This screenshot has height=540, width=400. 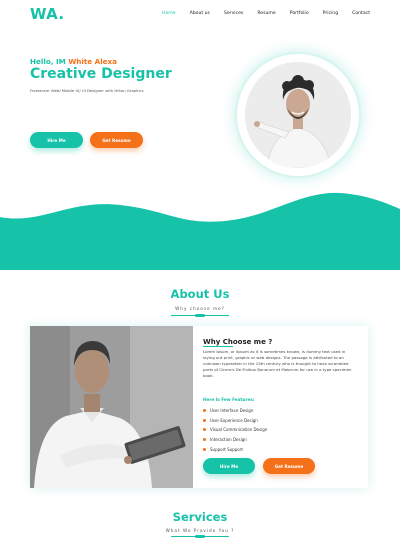 I want to click on feature-label: Interaction Design, so click(x=228, y=440).